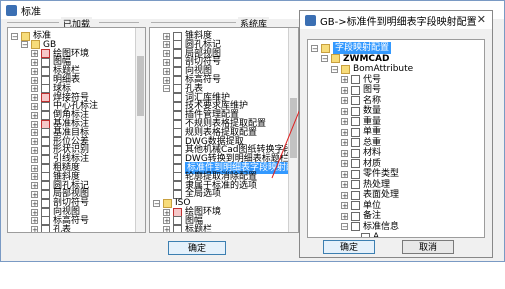 This screenshot has width=505, height=289. What do you see at coordinates (376, 235) in the screenshot?
I see `tree-item-label: A` at bounding box center [376, 235].